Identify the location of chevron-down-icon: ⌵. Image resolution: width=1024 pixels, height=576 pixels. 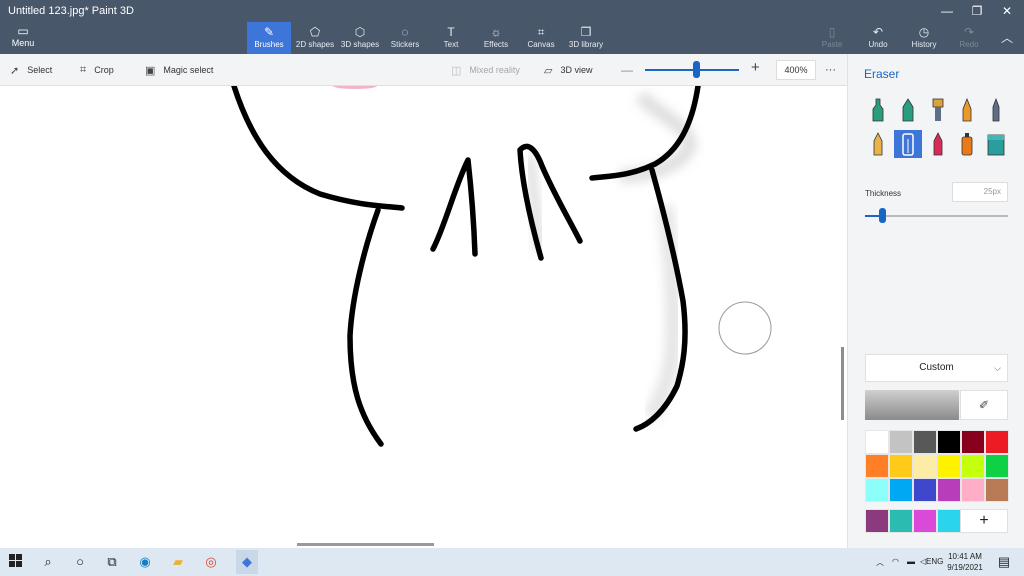
(997, 368).